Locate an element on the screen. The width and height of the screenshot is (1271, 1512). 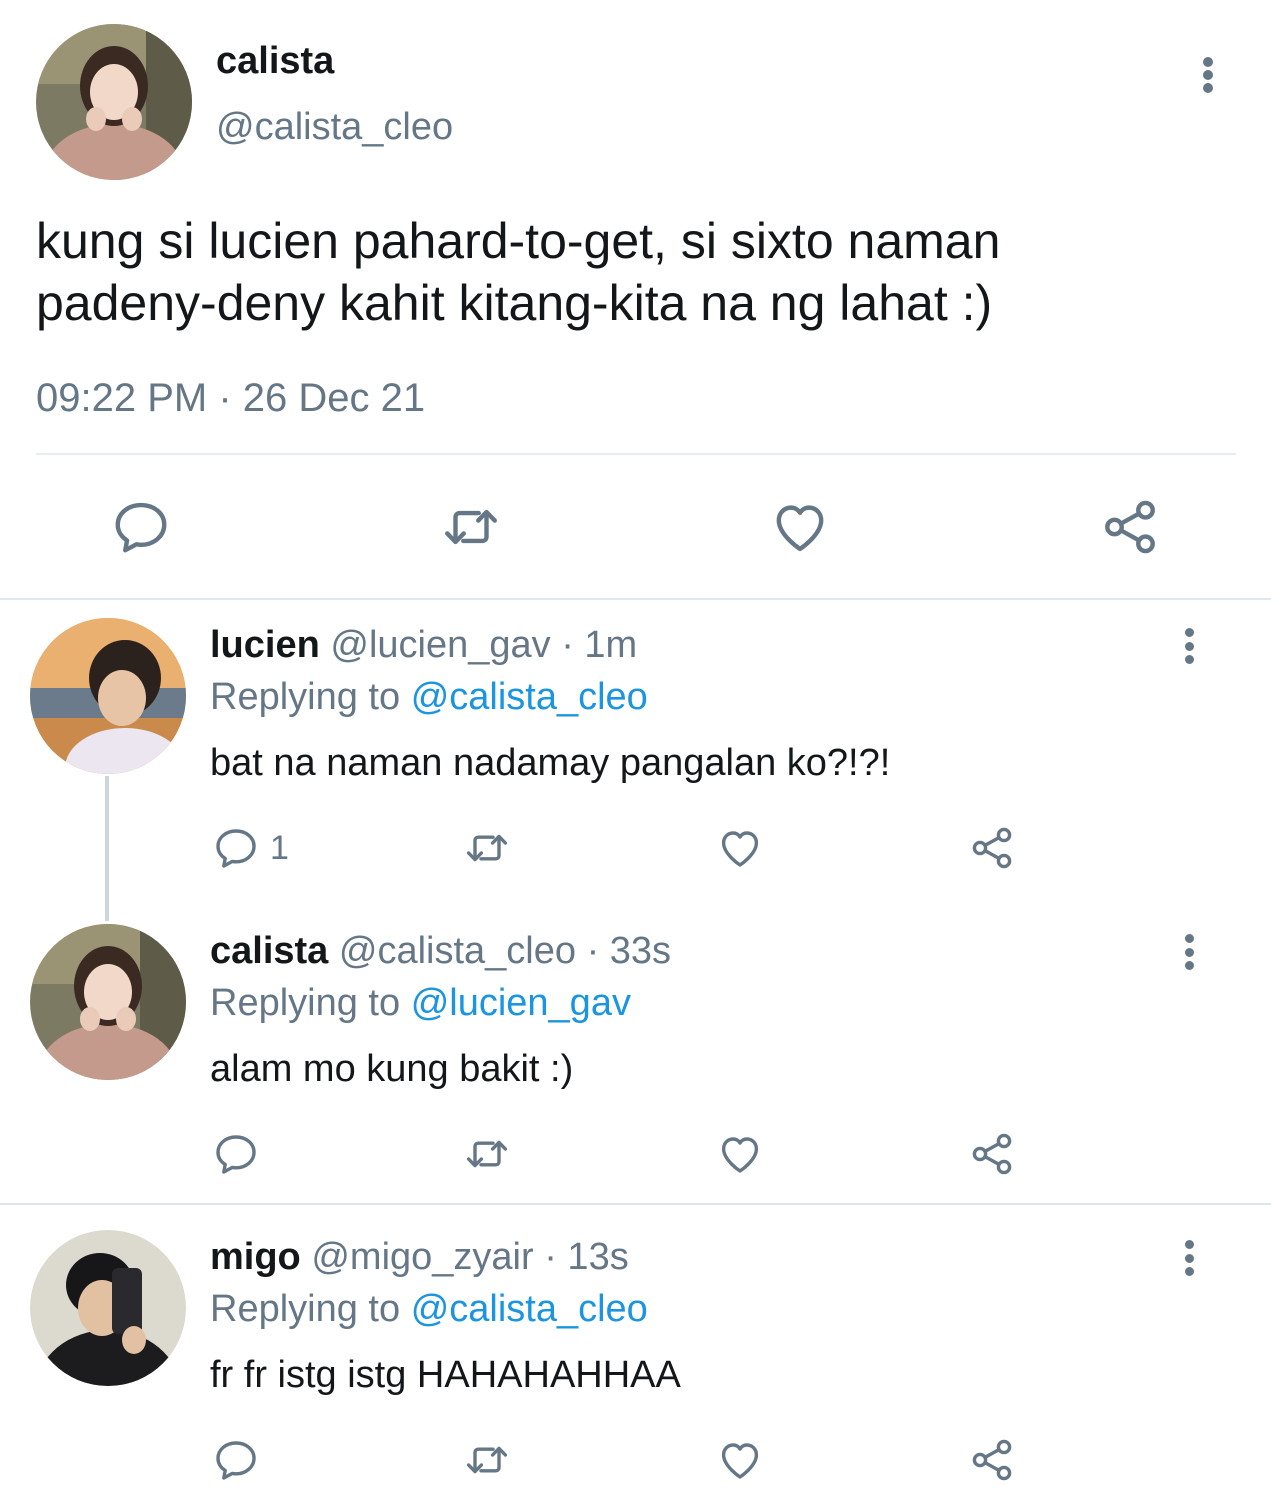
replying-to: Replying to @lucien_gav is located at coordinates (420, 1003).